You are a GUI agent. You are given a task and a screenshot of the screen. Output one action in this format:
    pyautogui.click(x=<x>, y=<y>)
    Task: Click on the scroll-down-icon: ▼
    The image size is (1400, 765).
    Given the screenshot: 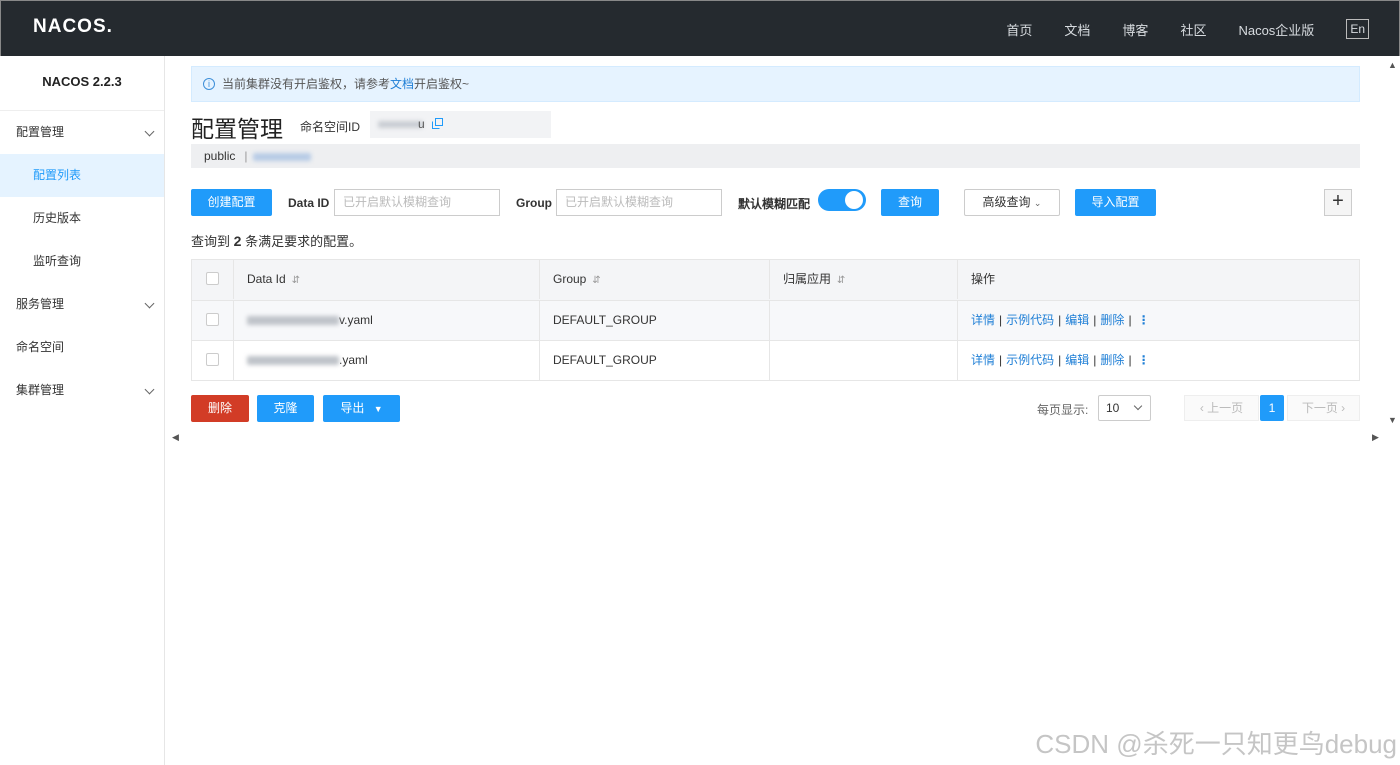 What is the action you would take?
    pyautogui.click(x=1392, y=420)
    